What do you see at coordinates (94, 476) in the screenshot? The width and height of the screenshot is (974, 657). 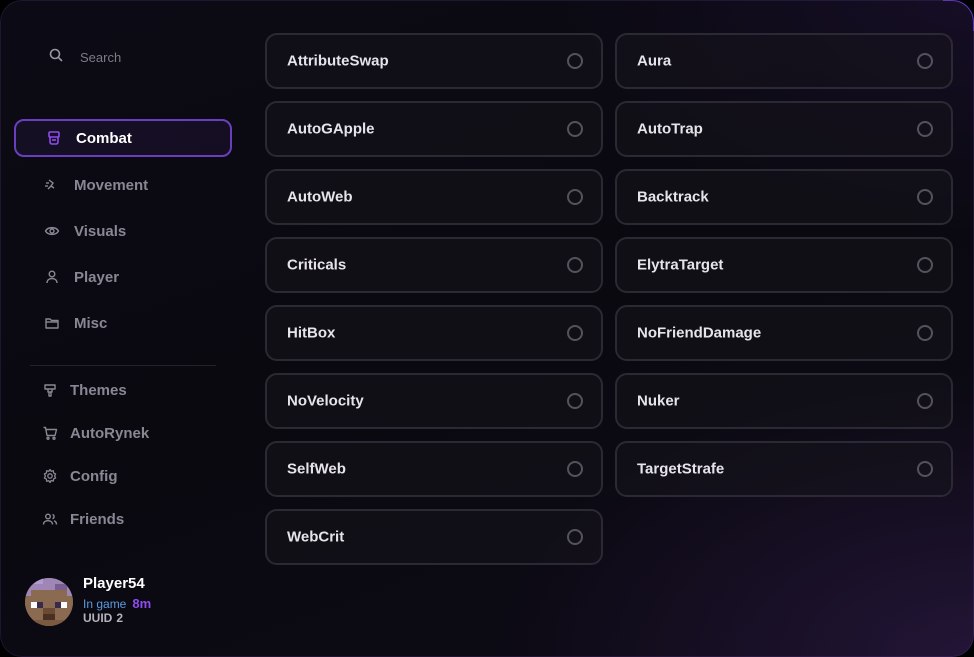 I see `sidebar-label: Config` at bounding box center [94, 476].